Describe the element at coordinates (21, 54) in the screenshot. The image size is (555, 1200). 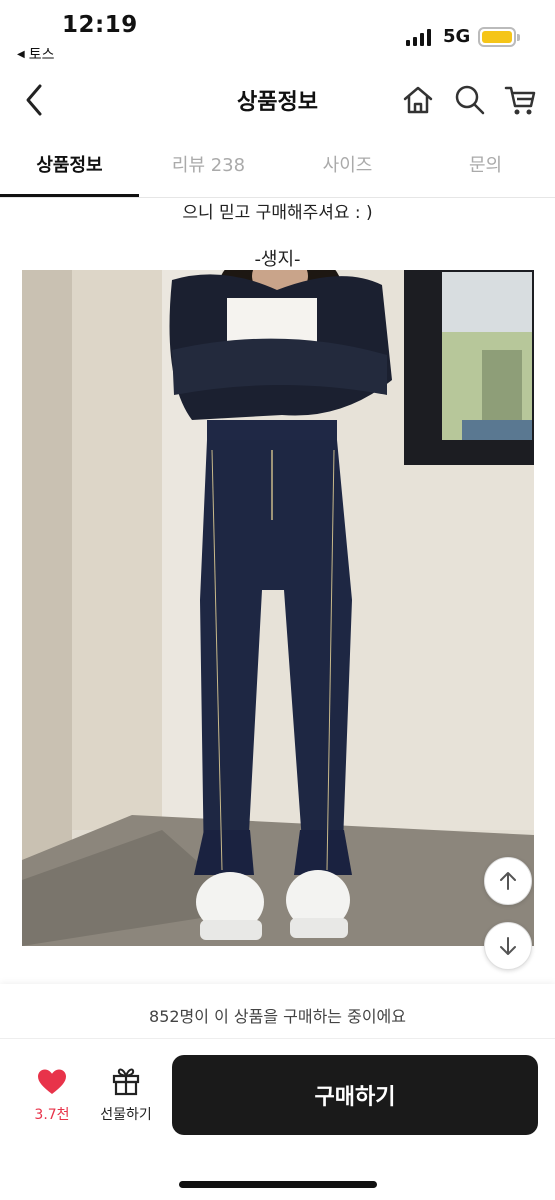
I see `back-triangle-icon: ◀` at that location.